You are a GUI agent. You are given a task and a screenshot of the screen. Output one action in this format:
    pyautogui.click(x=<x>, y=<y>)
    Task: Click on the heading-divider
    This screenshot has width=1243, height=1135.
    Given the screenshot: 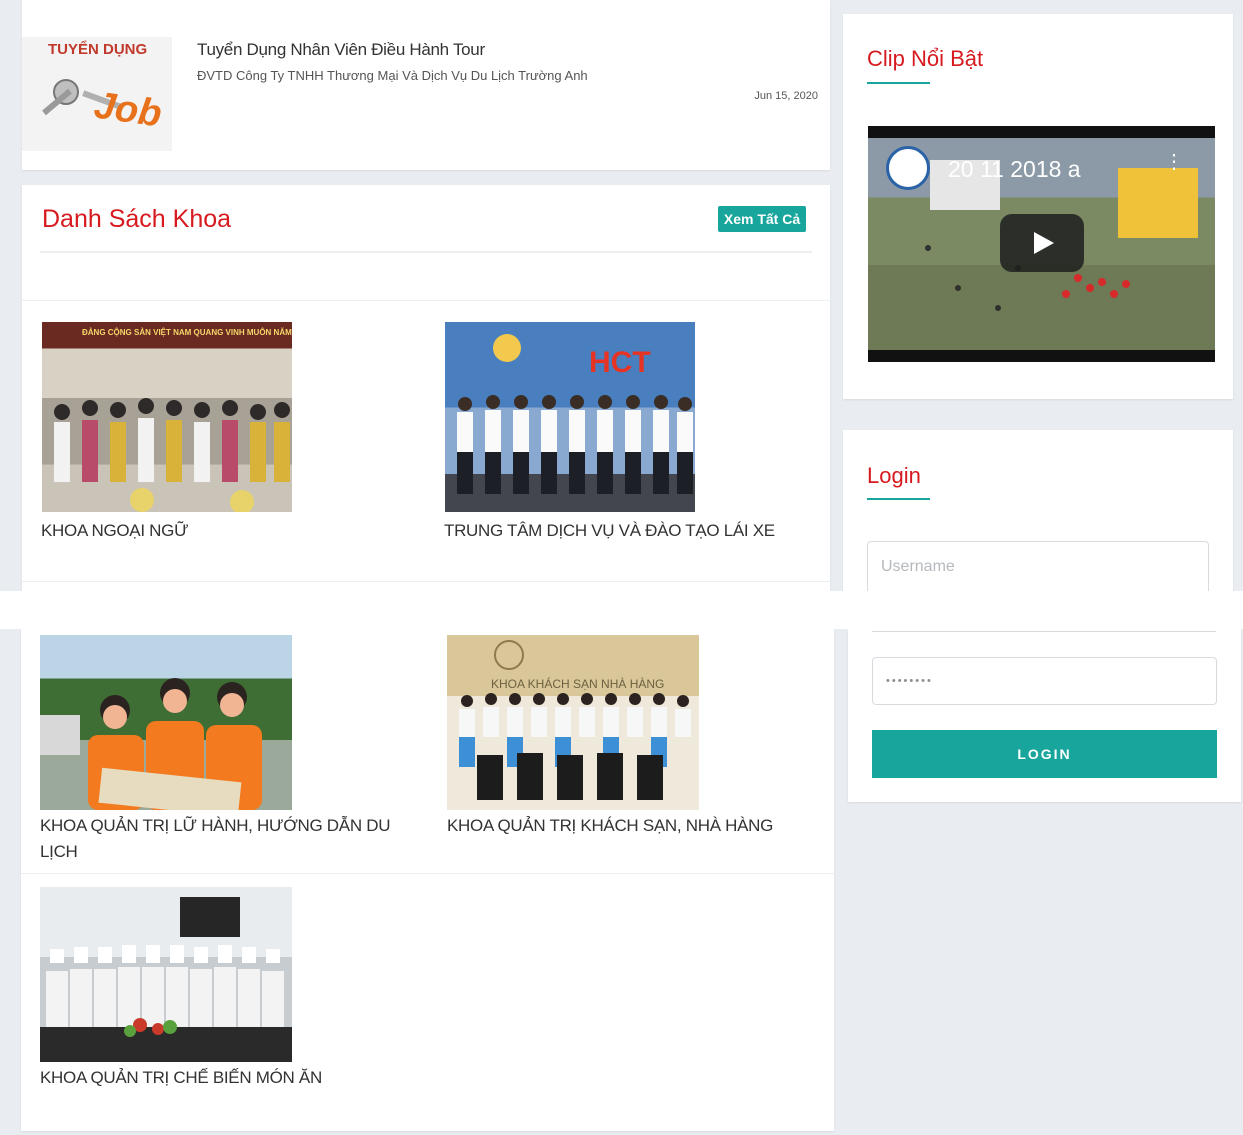 What is the action you would take?
    pyautogui.click(x=426, y=252)
    